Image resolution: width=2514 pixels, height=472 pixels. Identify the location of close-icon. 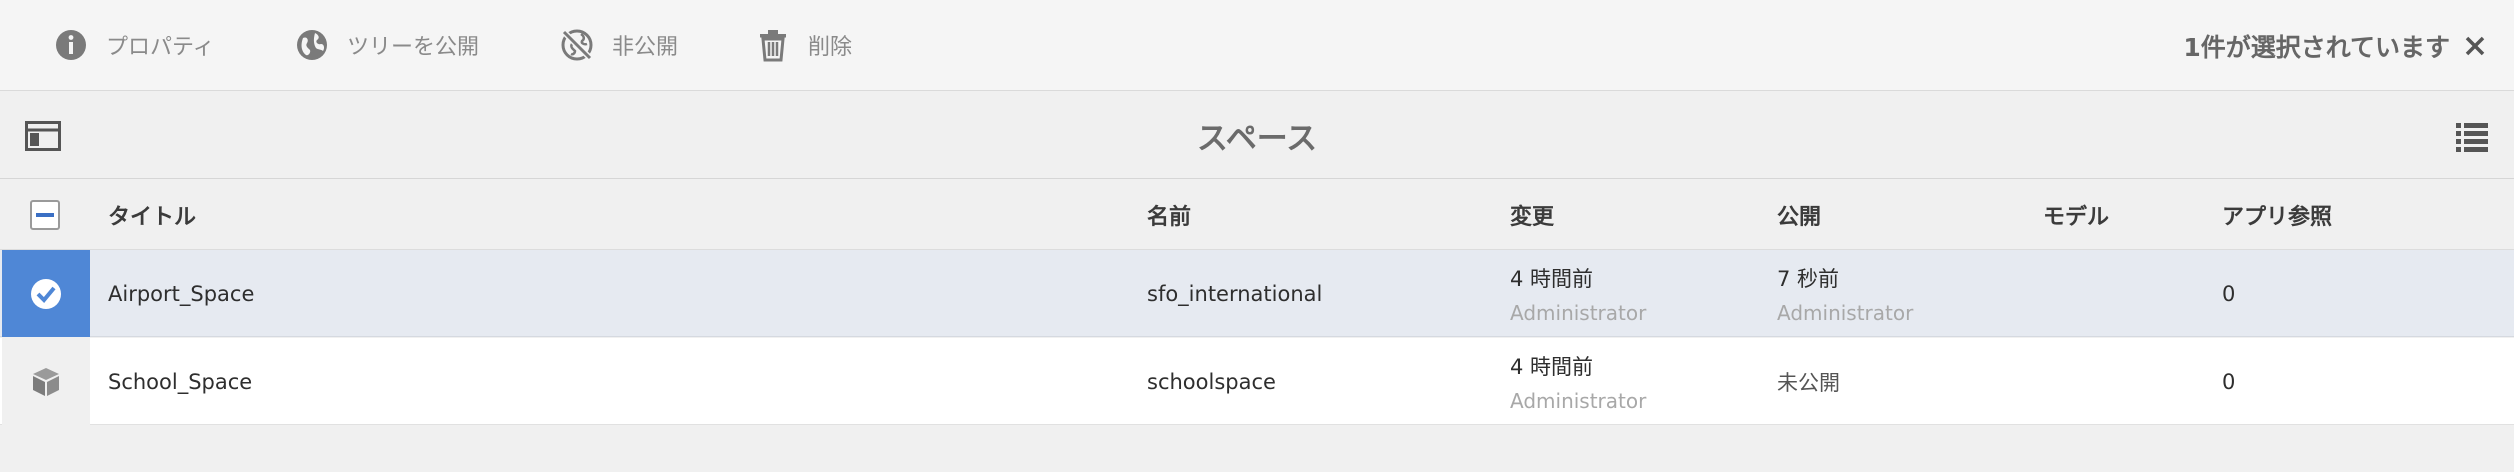
(2475, 45).